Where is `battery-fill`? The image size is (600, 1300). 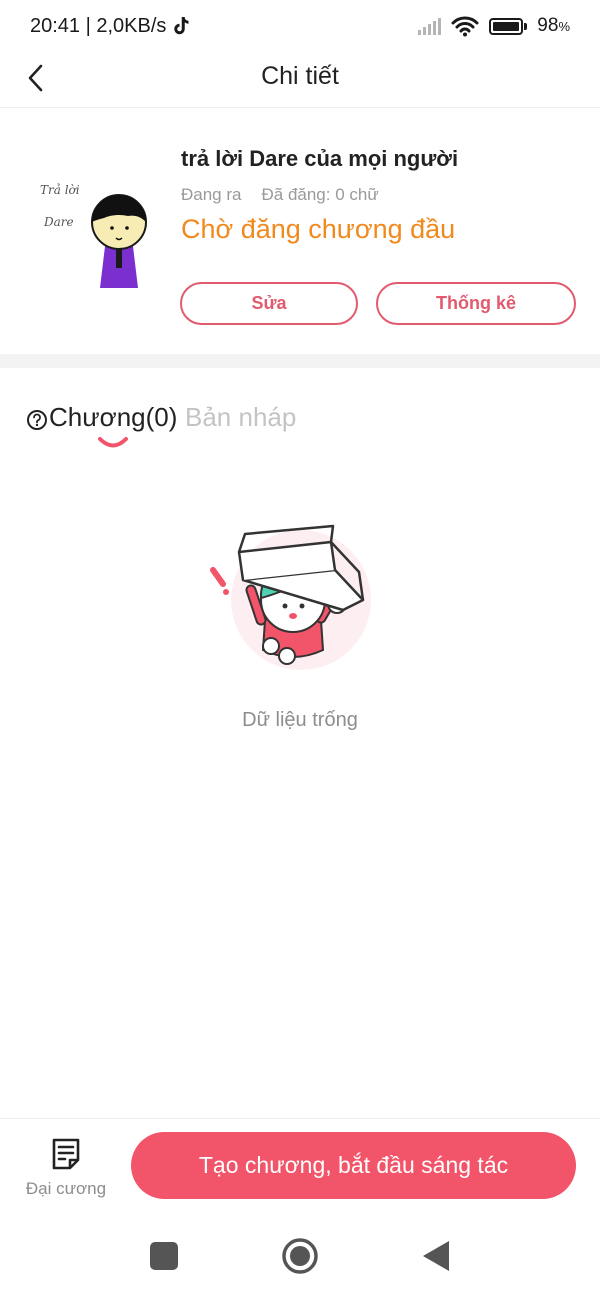 battery-fill is located at coordinates (506, 26).